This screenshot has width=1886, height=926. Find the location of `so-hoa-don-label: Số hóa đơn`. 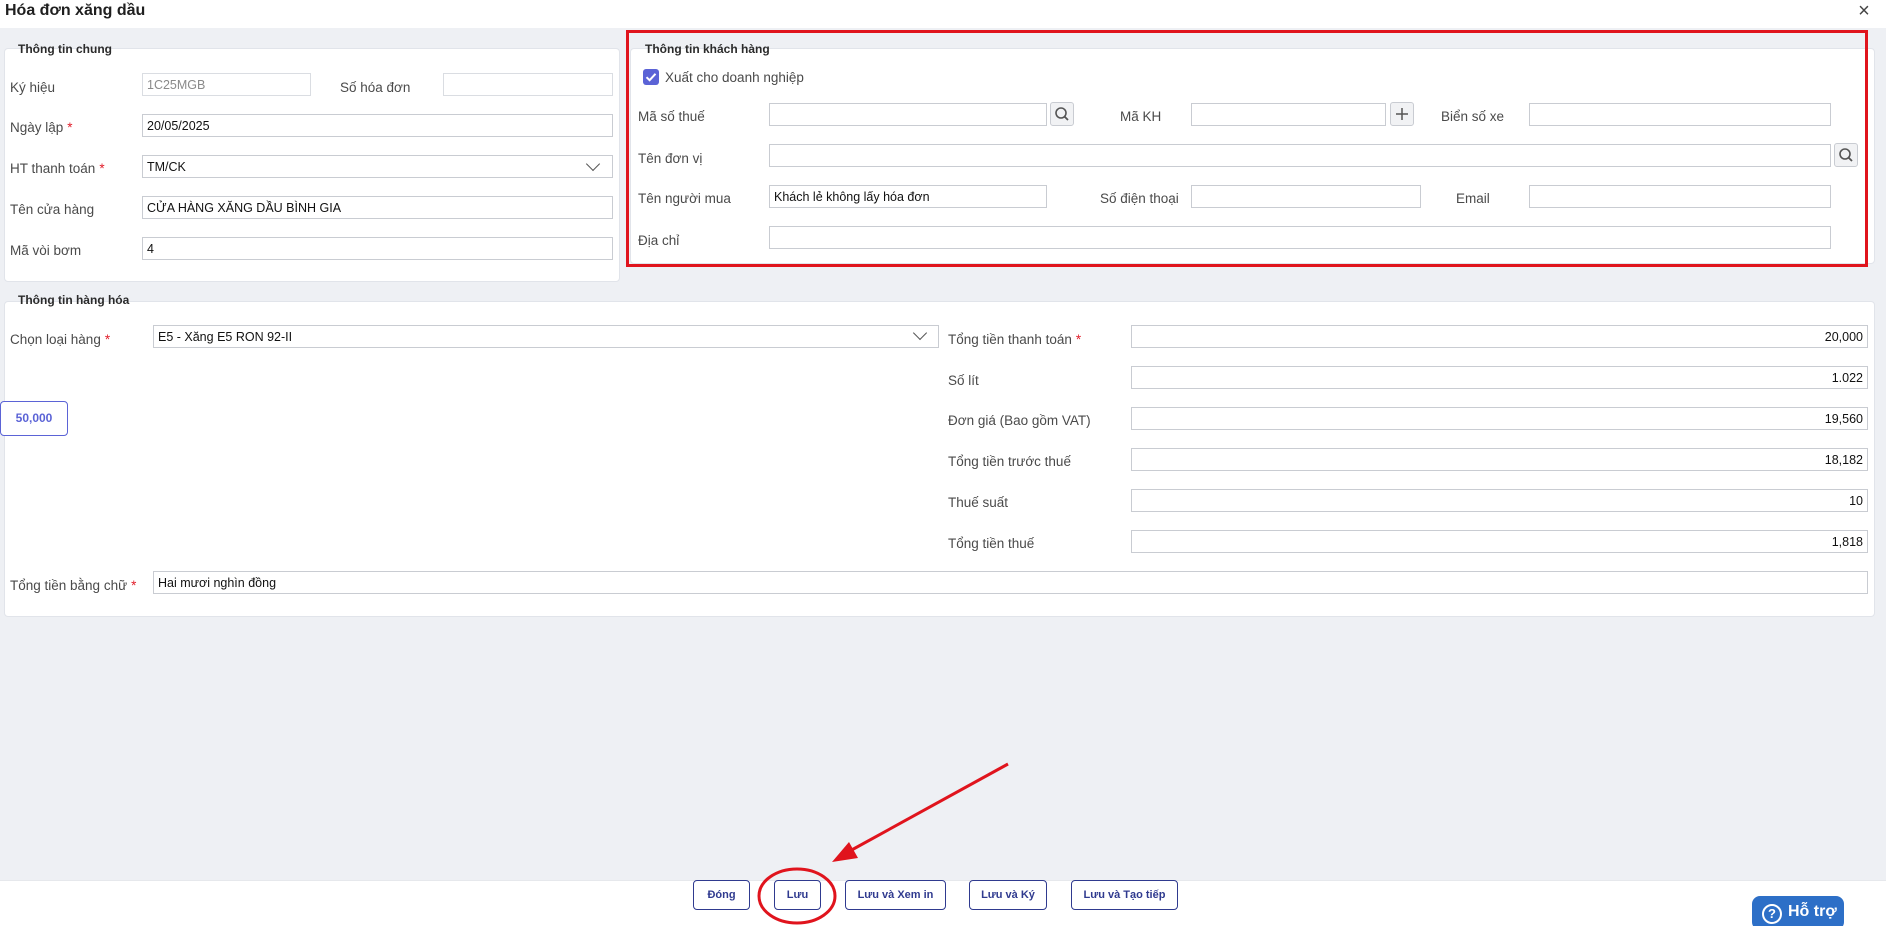

so-hoa-don-label: Số hóa đơn is located at coordinates (375, 87).